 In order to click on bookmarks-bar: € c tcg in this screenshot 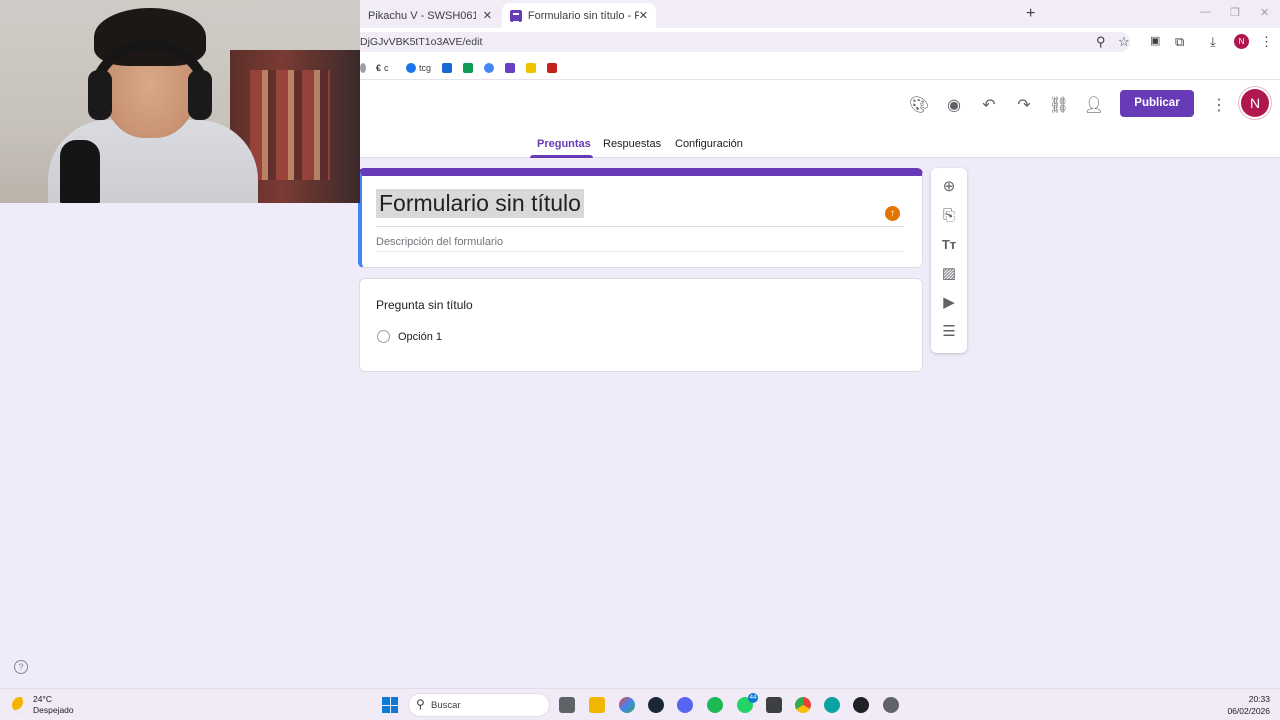, I will do `click(820, 68)`.